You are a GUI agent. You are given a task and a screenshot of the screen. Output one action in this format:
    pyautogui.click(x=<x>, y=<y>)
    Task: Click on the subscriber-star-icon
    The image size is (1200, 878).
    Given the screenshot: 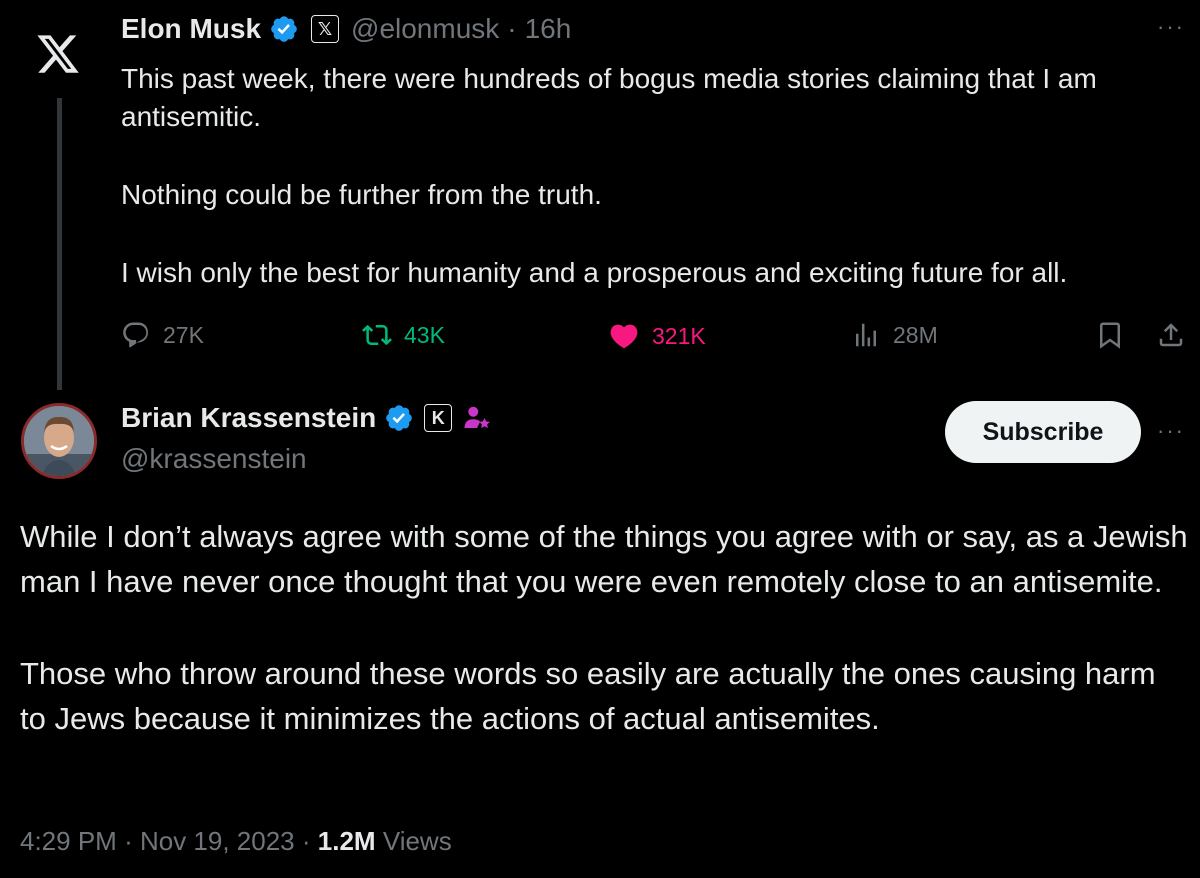 What is the action you would take?
    pyautogui.click(x=477, y=417)
    